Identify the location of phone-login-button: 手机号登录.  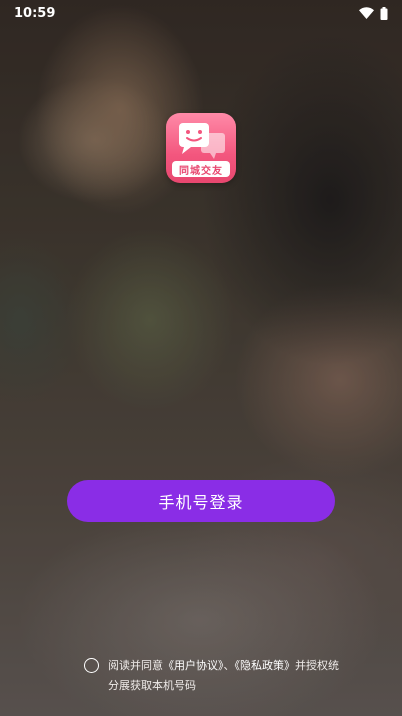
(201, 501).